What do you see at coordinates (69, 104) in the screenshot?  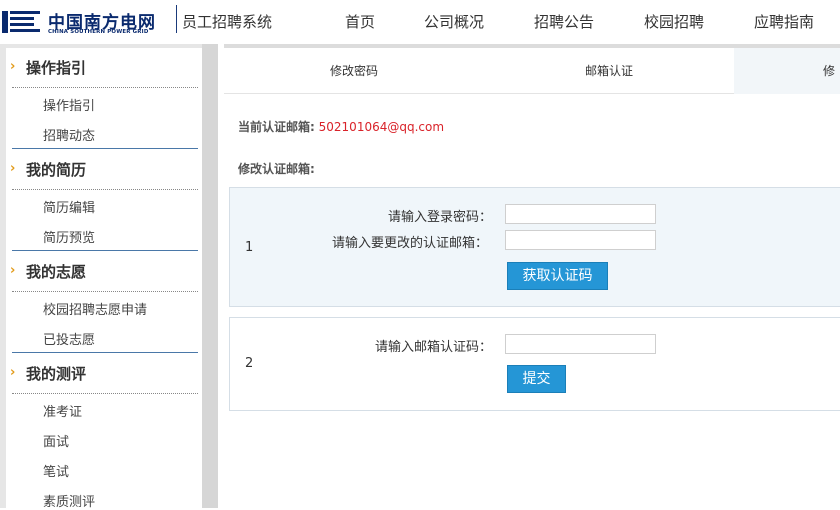 I see `sidebar-item-guide: 操作指引` at bounding box center [69, 104].